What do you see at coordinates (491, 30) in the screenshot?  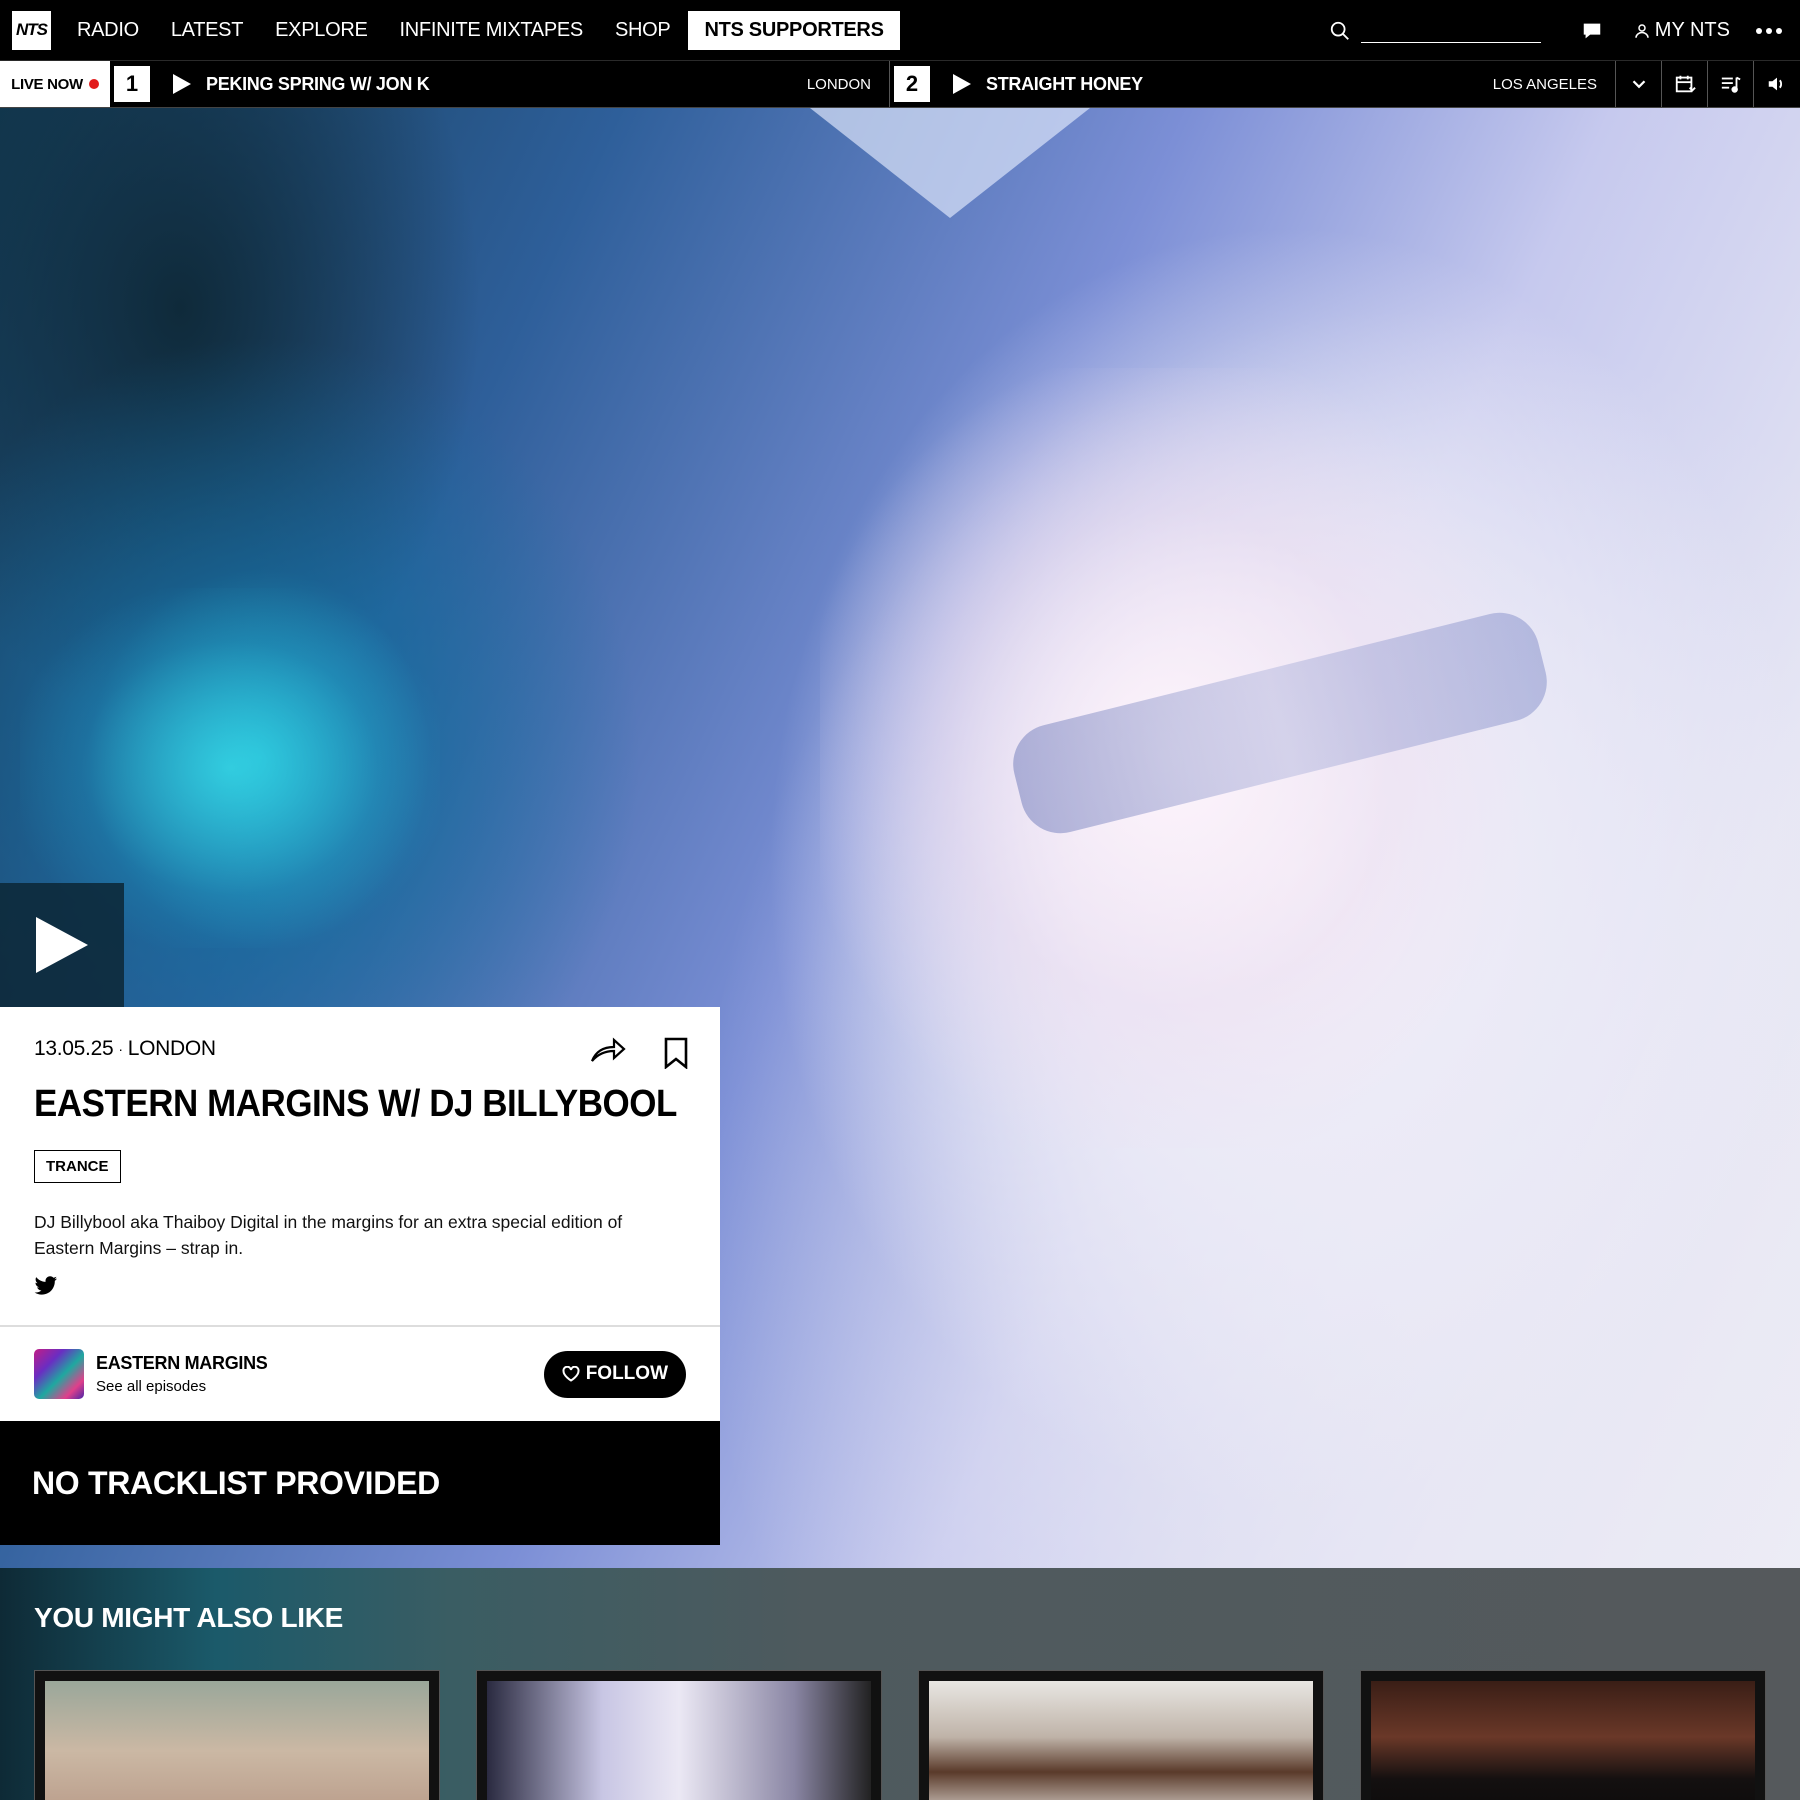 I see `nav-infinite-mixtapes: INFINITE MIXTAPES` at bounding box center [491, 30].